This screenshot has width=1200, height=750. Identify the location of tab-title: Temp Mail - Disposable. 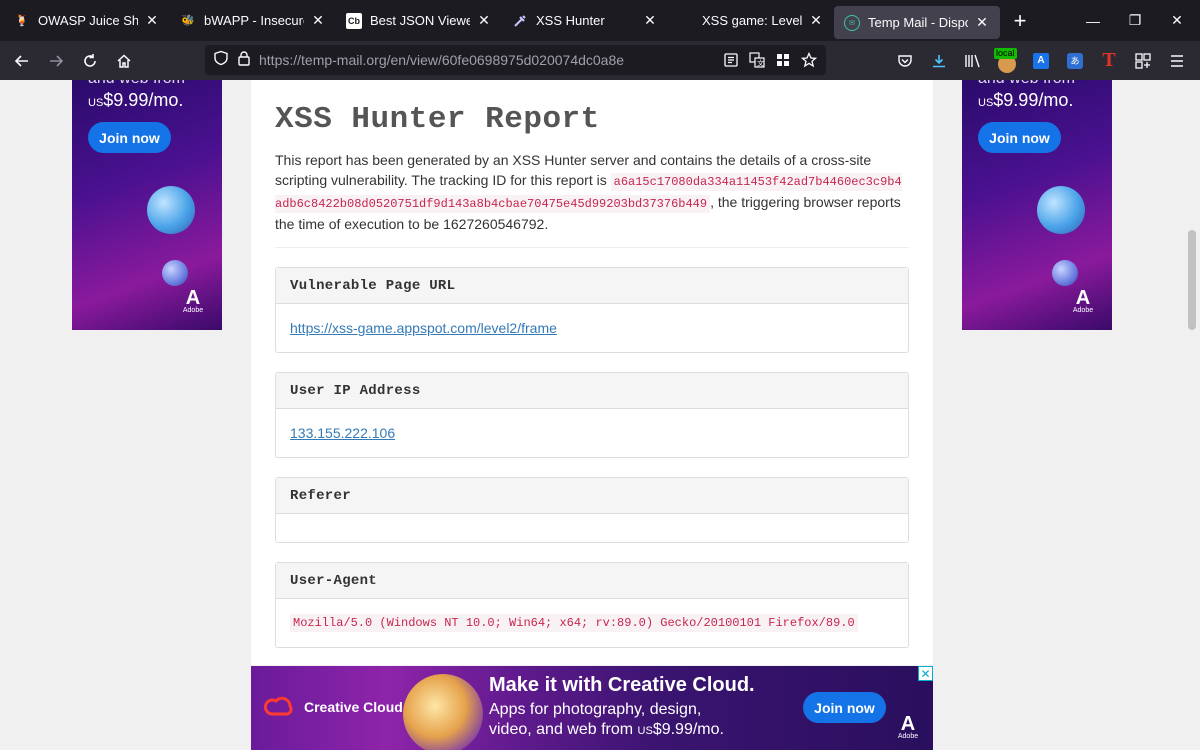
(918, 22).